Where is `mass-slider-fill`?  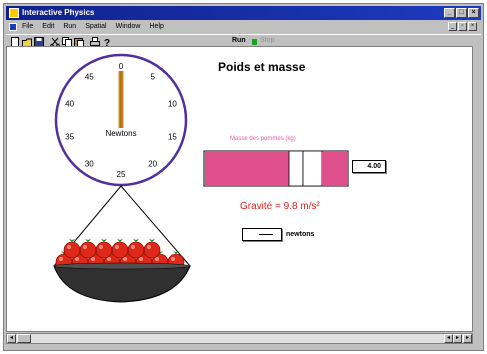
mass-slider-fill is located at coordinates (247, 168).